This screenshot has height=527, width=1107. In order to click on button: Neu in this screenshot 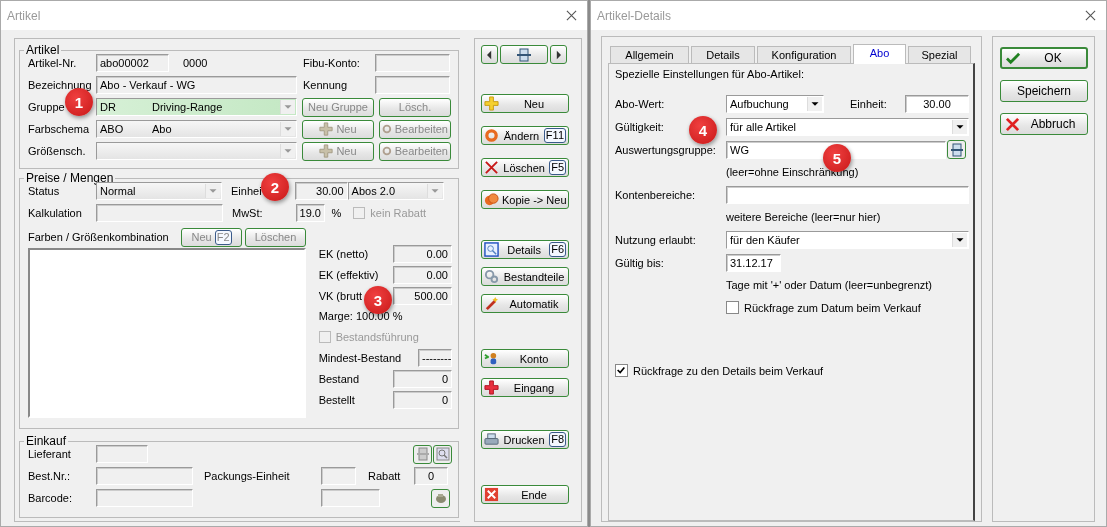, I will do `click(525, 103)`.